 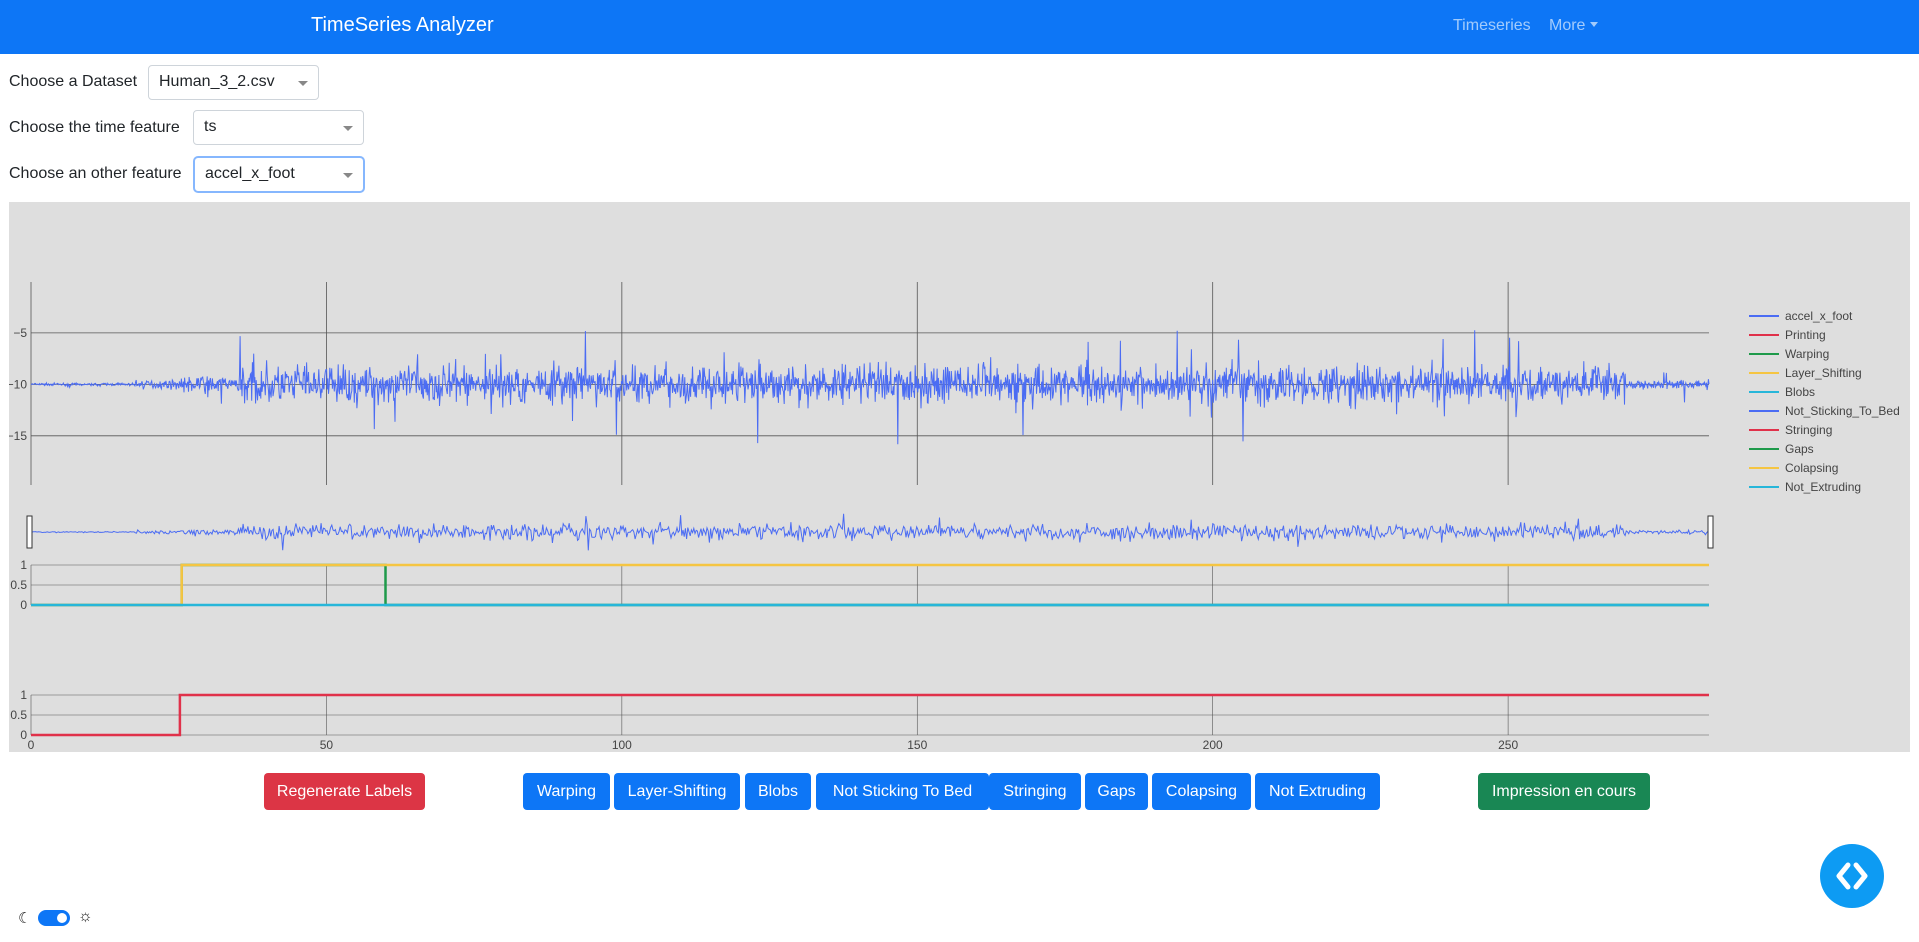 What do you see at coordinates (23, 605) in the screenshot?
I see `labels-panel-y-tick-label: 0` at bounding box center [23, 605].